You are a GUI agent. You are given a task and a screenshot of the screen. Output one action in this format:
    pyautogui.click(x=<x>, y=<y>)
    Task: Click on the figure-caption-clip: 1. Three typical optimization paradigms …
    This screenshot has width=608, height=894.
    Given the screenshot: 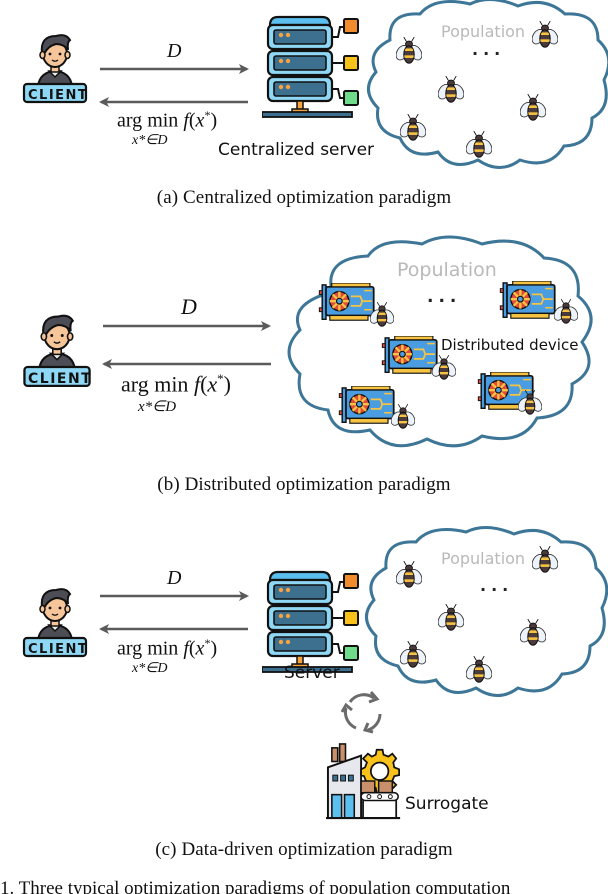 What is the action you would take?
    pyautogui.click(x=304, y=883)
    